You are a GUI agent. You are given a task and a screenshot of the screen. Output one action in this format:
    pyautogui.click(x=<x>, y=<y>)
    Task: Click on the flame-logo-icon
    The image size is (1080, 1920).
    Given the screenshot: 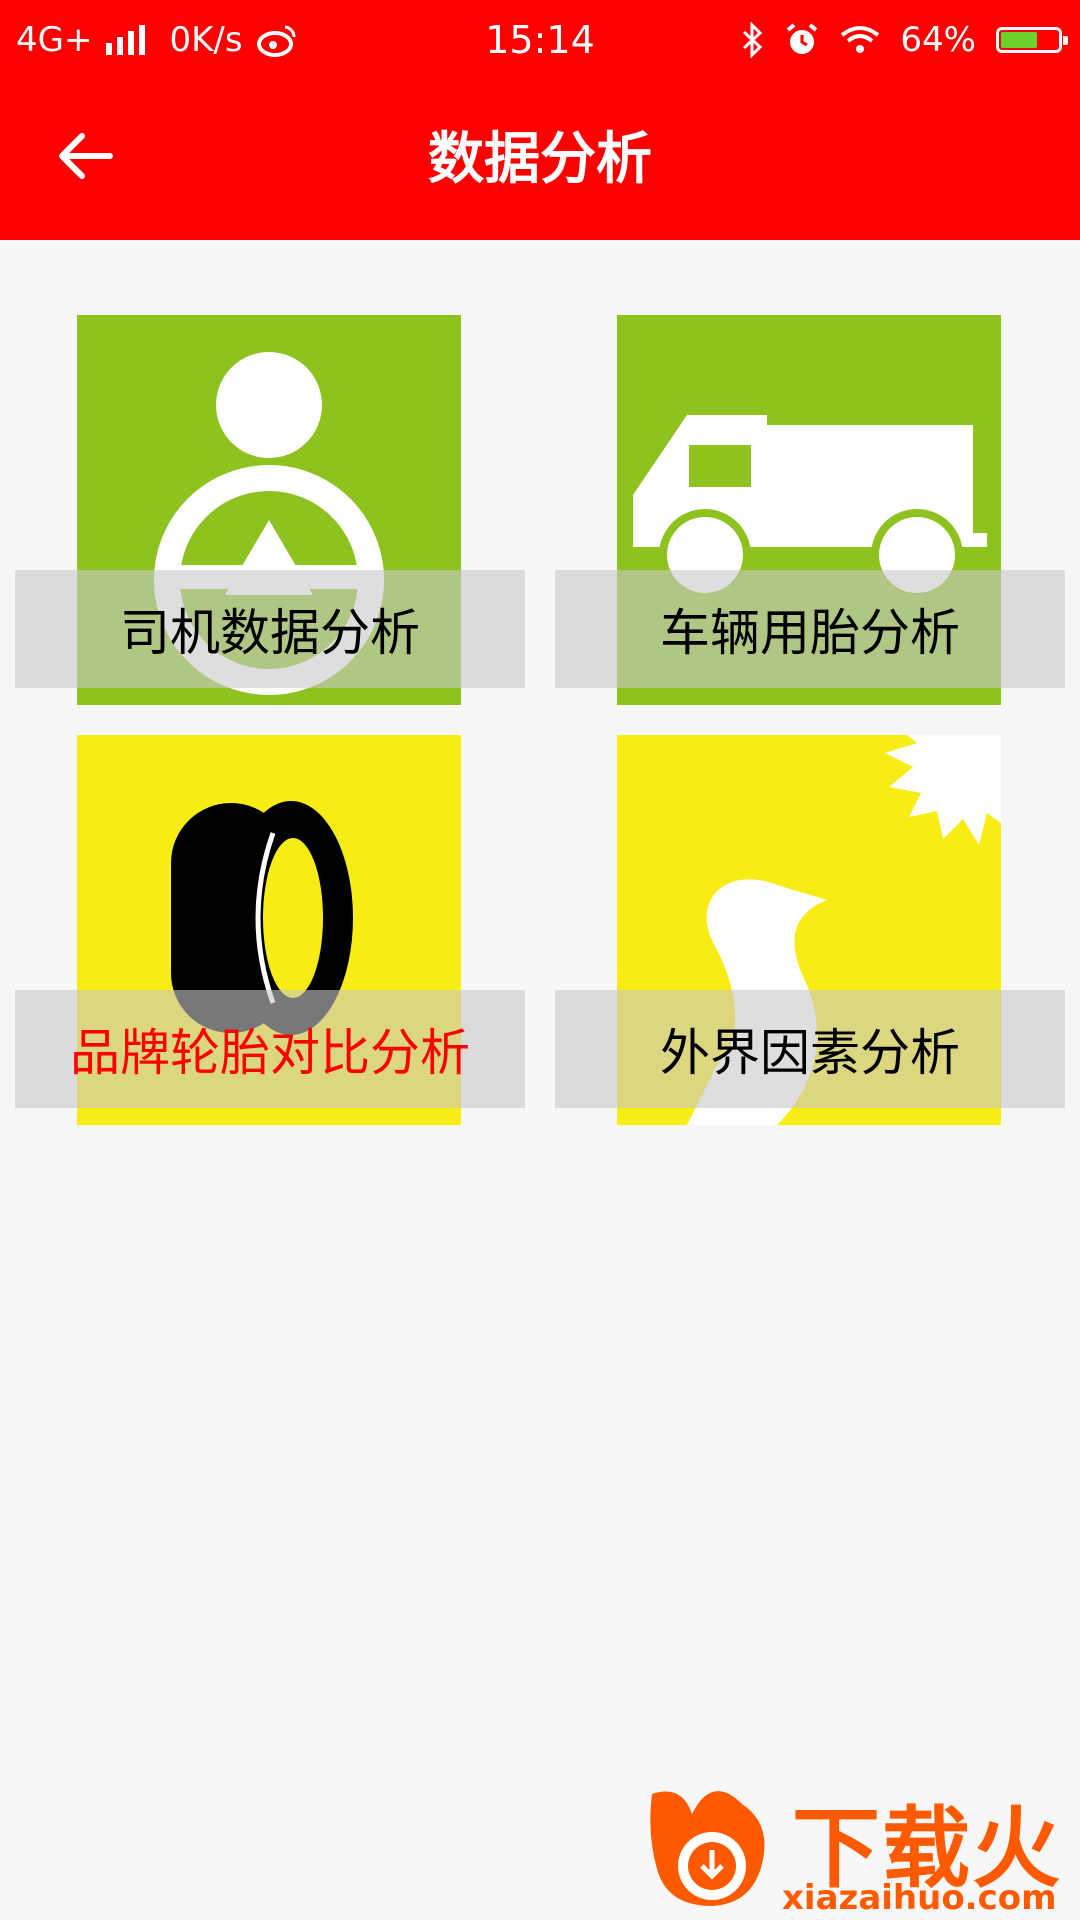 What is the action you would take?
    pyautogui.click(x=707, y=1848)
    